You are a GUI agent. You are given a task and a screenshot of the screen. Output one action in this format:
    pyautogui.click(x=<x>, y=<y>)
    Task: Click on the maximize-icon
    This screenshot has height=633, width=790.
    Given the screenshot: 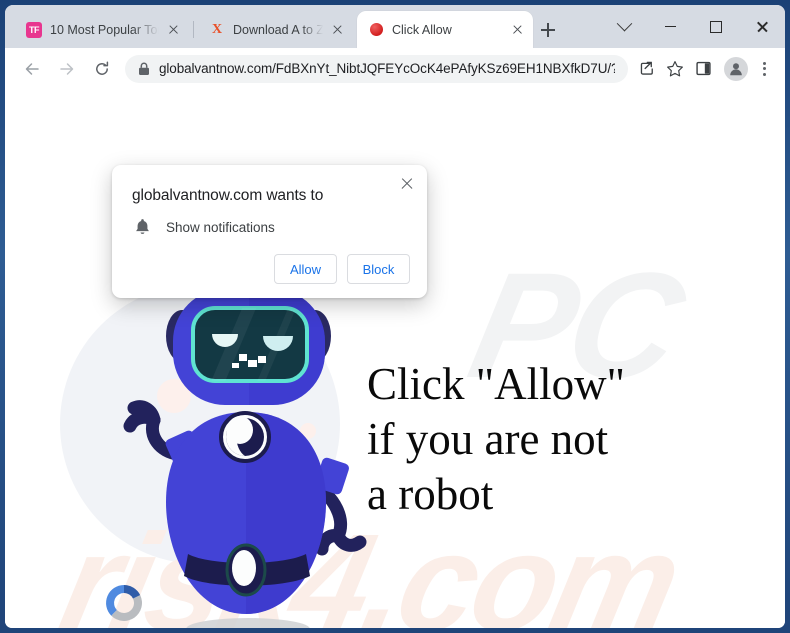 What is the action you would take?
    pyautogui.click(x=716, y=26)
    